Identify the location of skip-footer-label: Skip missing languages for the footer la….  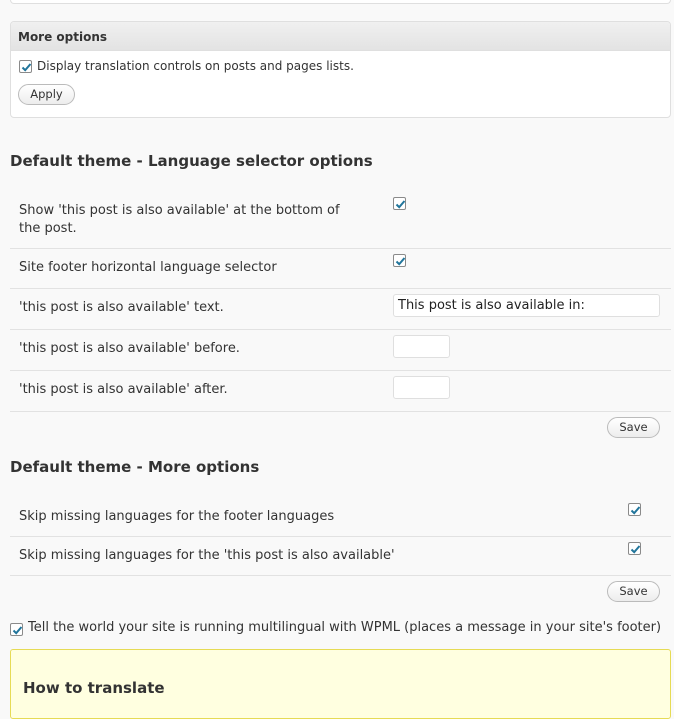
(177, 516).